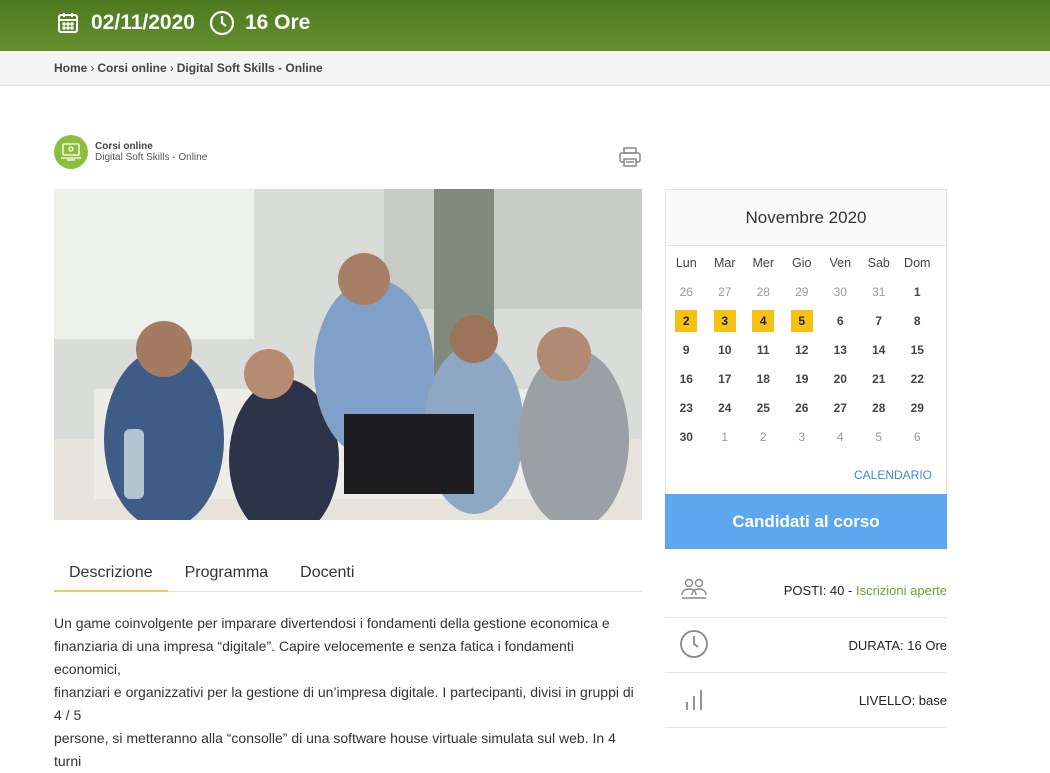 The width and height of the screenshot is (1050, 773). I want to click on calendar-day: 14, so click(879, 349).